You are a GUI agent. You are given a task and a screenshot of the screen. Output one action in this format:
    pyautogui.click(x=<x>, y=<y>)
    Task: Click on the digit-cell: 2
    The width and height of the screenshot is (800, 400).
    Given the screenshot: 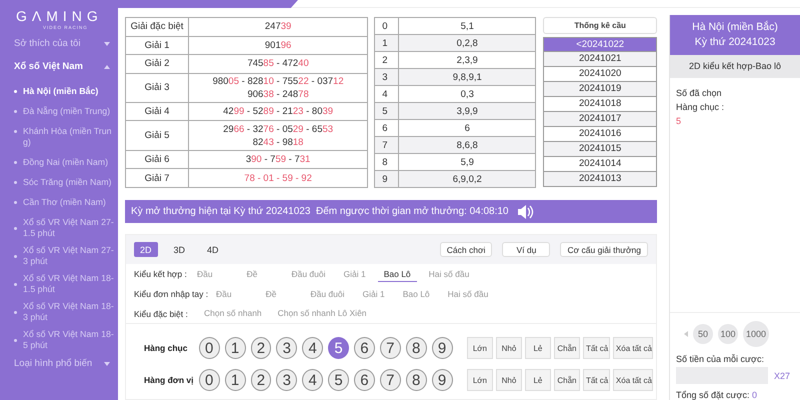 What is the action you would take?
    pyautogui.click(x=386, y=60)
    